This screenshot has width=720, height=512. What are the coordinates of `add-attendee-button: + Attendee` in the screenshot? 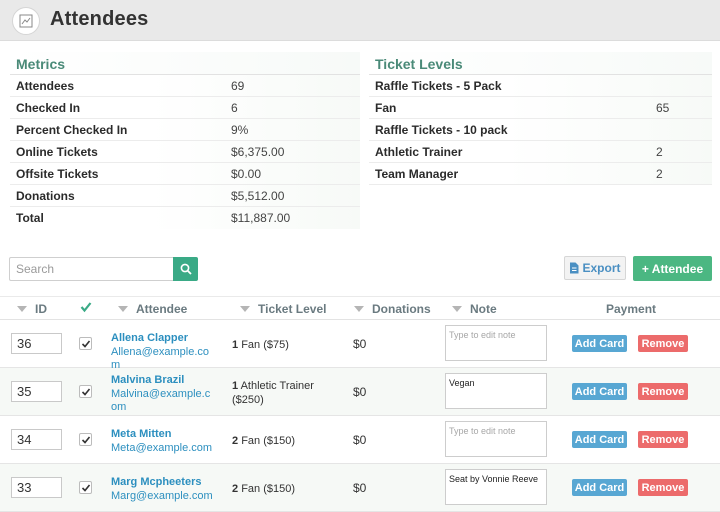 It's located at (672, 268).